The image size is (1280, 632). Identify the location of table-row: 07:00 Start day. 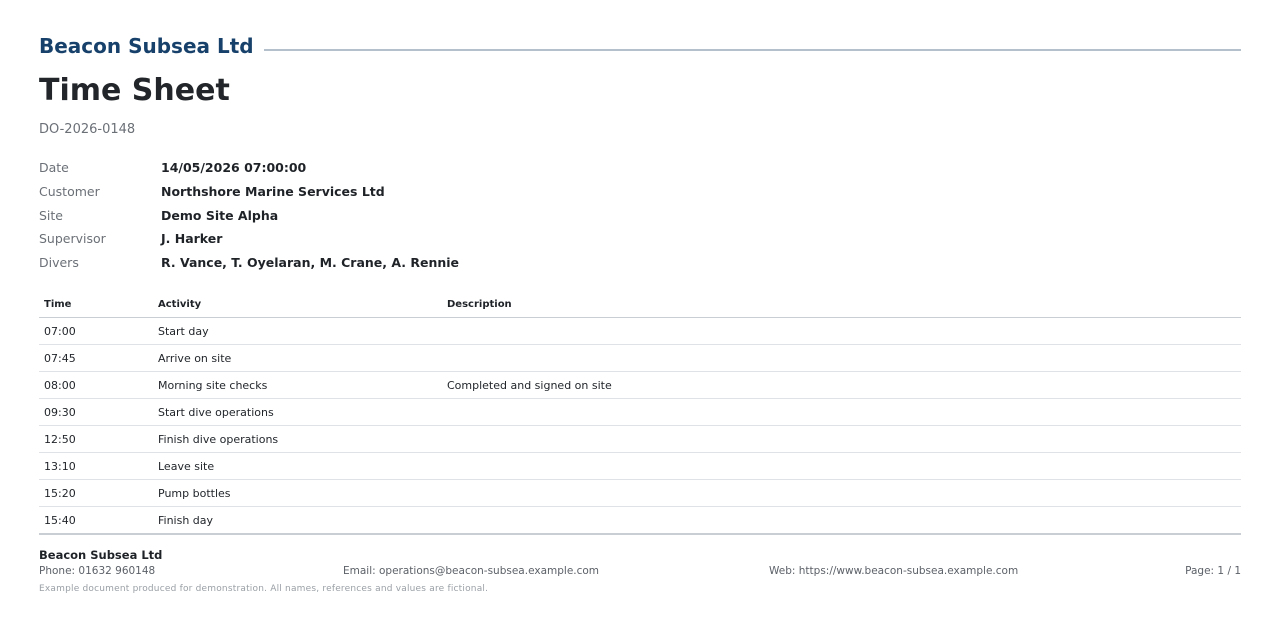
(640, 331).